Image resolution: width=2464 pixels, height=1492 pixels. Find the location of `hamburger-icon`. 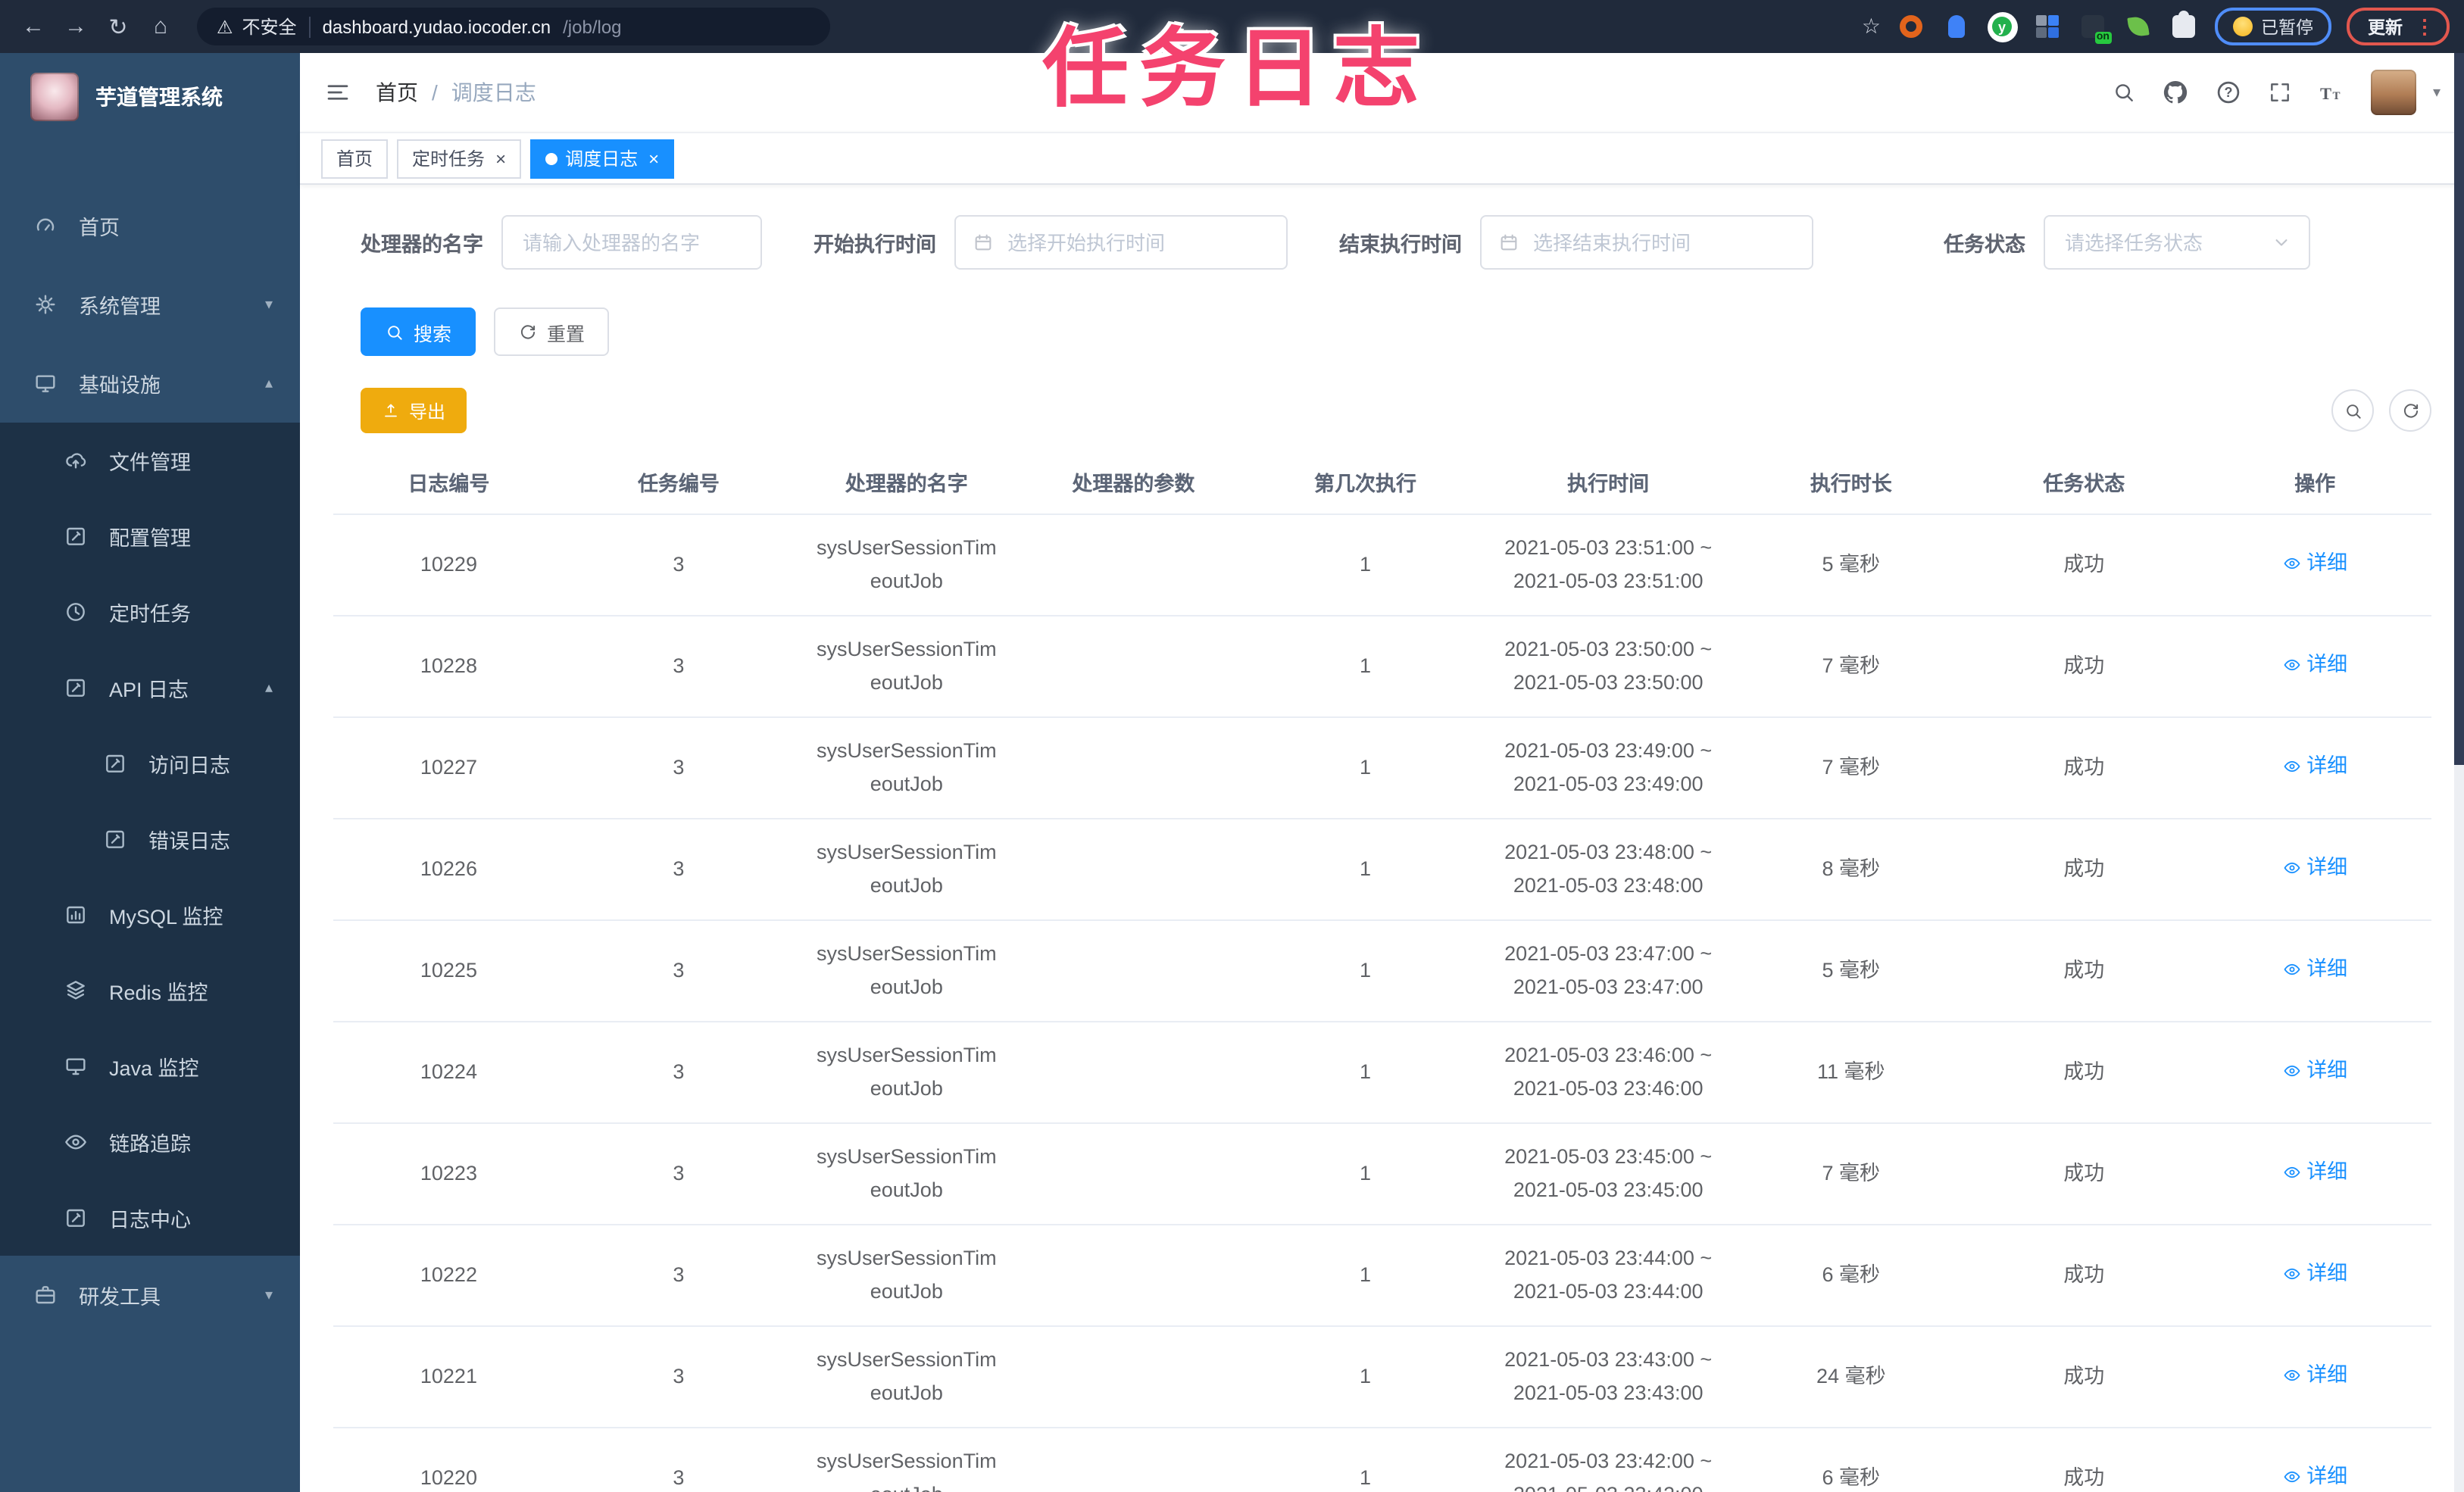

hamburger-icon is located at coordinates (337, 92).